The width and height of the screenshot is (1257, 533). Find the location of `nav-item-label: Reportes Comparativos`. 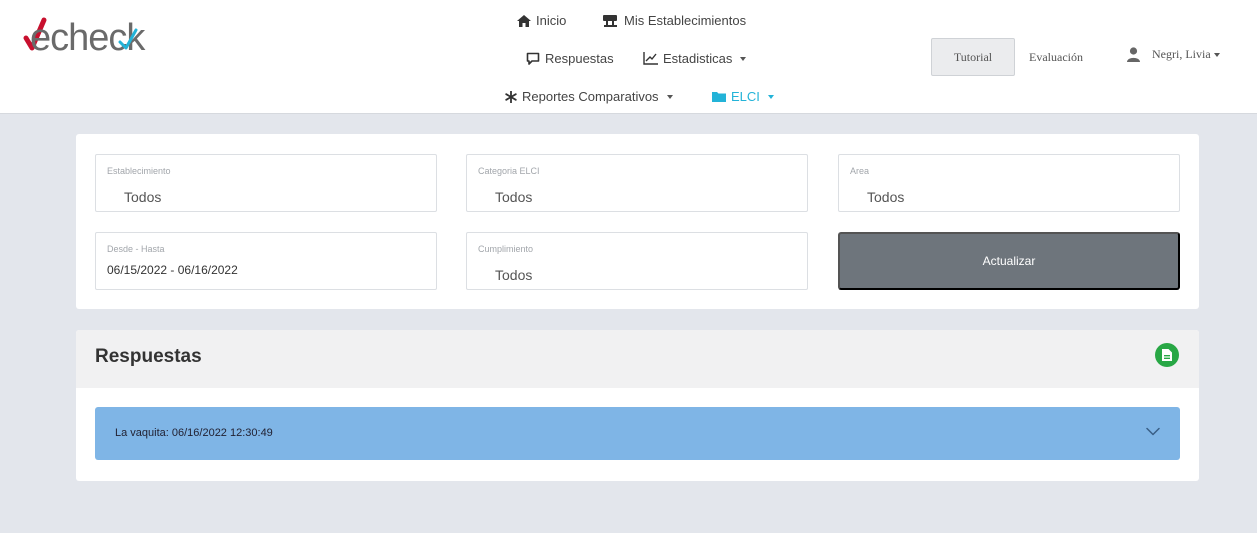

nav-item-label: Reportes Comparativos is located at coordinates (590, 96).